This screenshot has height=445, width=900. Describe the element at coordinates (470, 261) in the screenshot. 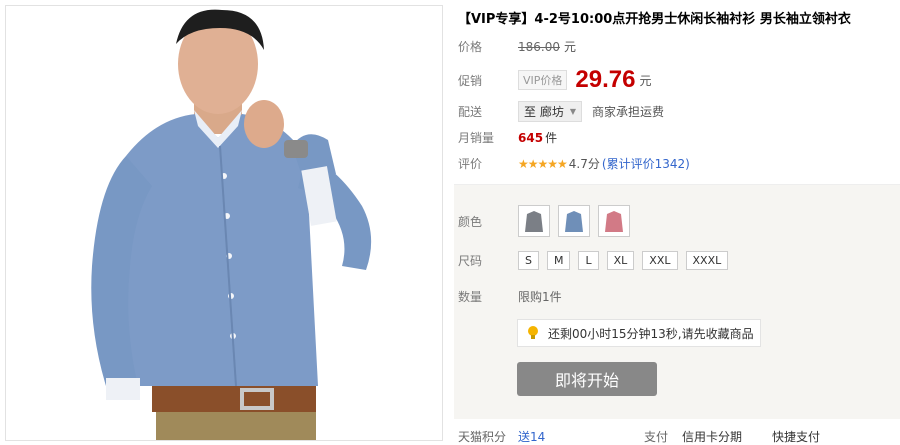

I see `size-label: 尺码` at that location.